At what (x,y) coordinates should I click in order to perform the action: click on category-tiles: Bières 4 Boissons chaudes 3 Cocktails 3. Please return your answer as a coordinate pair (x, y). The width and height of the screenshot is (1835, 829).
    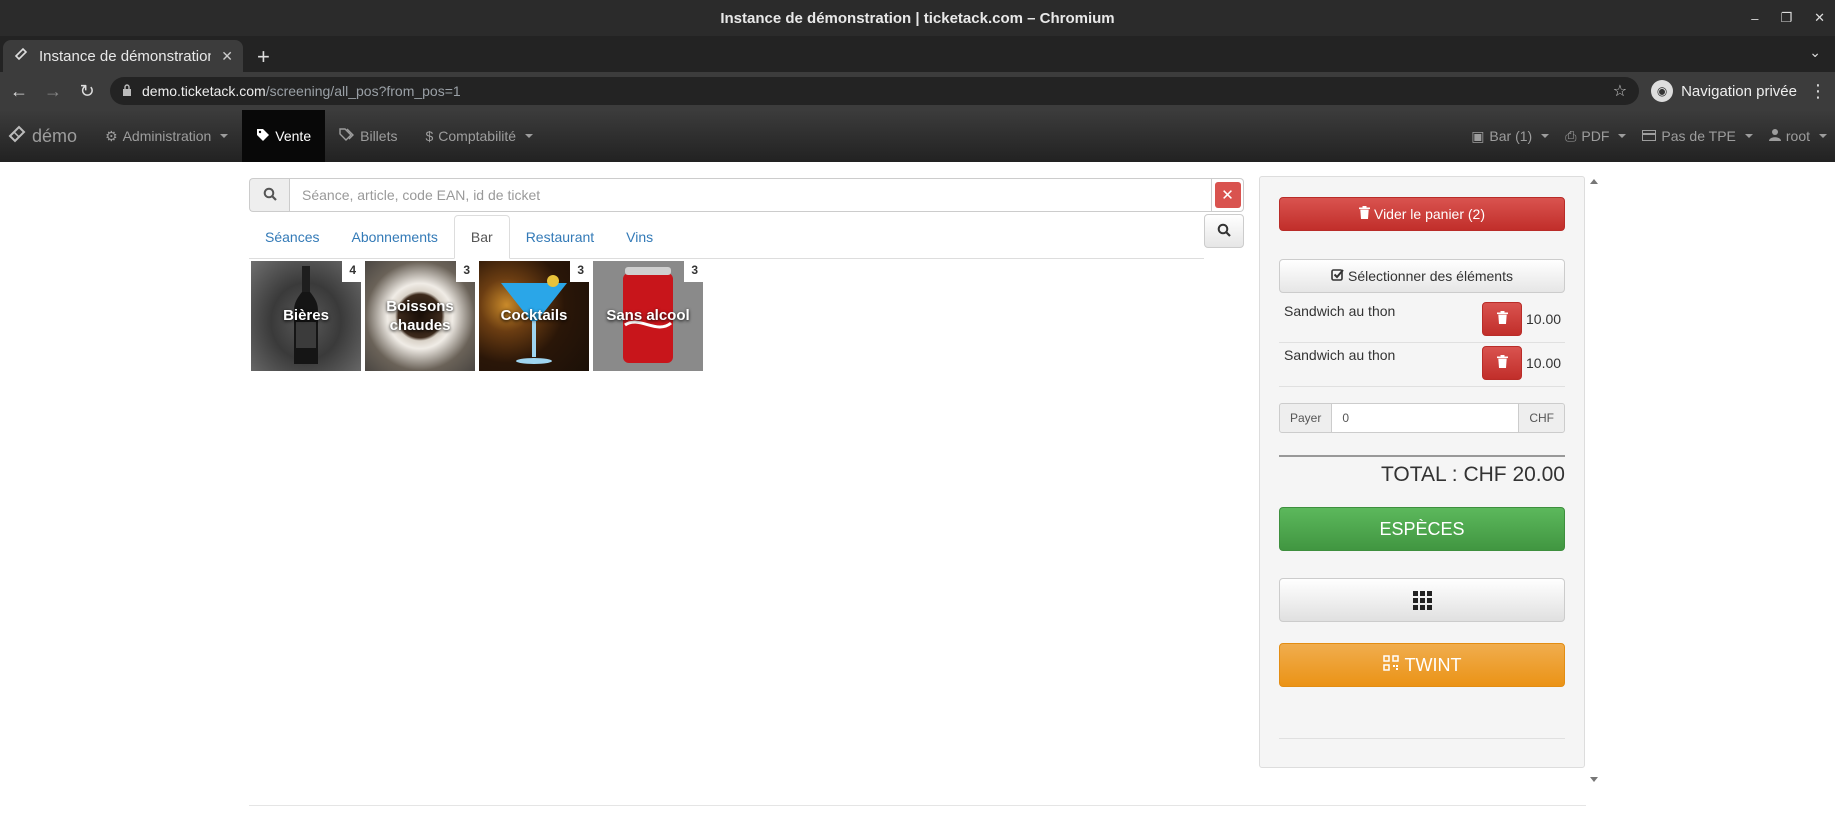
    Looking at the image, I should click on (747, 316).